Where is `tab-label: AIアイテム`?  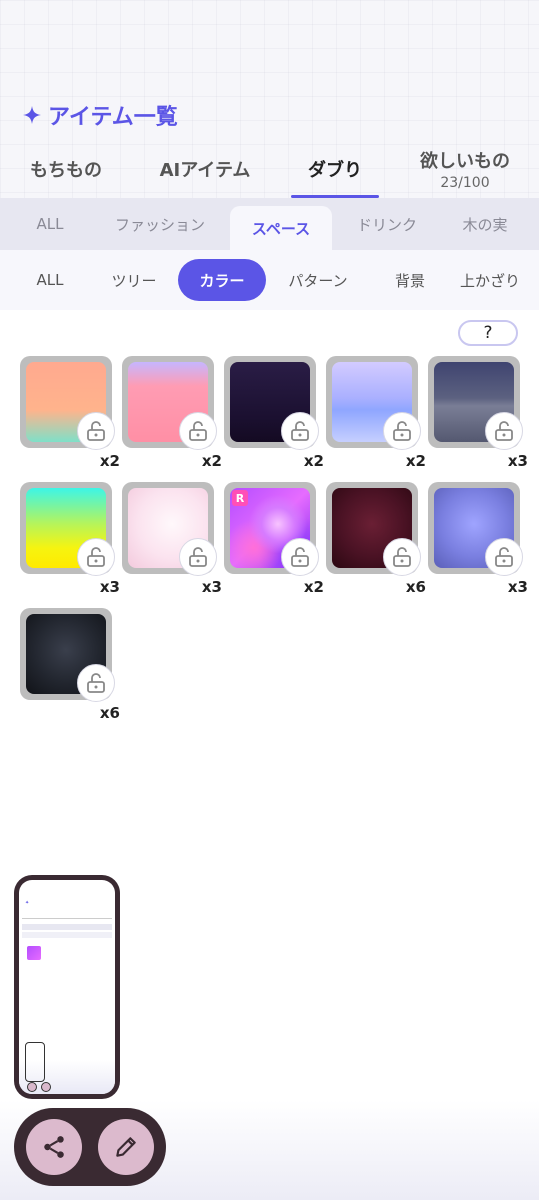
tab-label: AIアイテム is located at coordinates (205, 170).